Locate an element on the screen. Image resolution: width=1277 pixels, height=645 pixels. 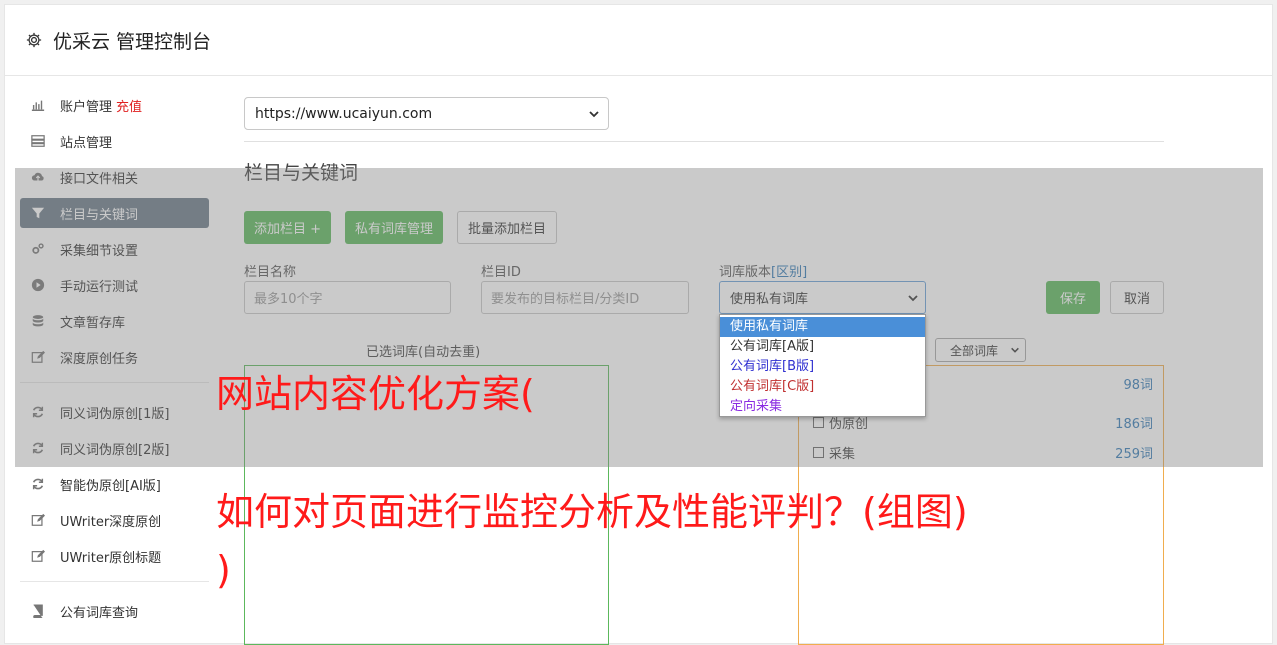
sidebar-item-collect-settings: 采集细节设置 is located at coordinates (114, 249).